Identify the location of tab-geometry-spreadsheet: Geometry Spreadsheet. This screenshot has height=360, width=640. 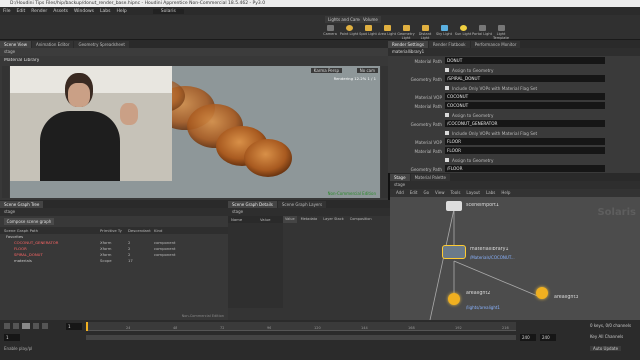
(101, 44).